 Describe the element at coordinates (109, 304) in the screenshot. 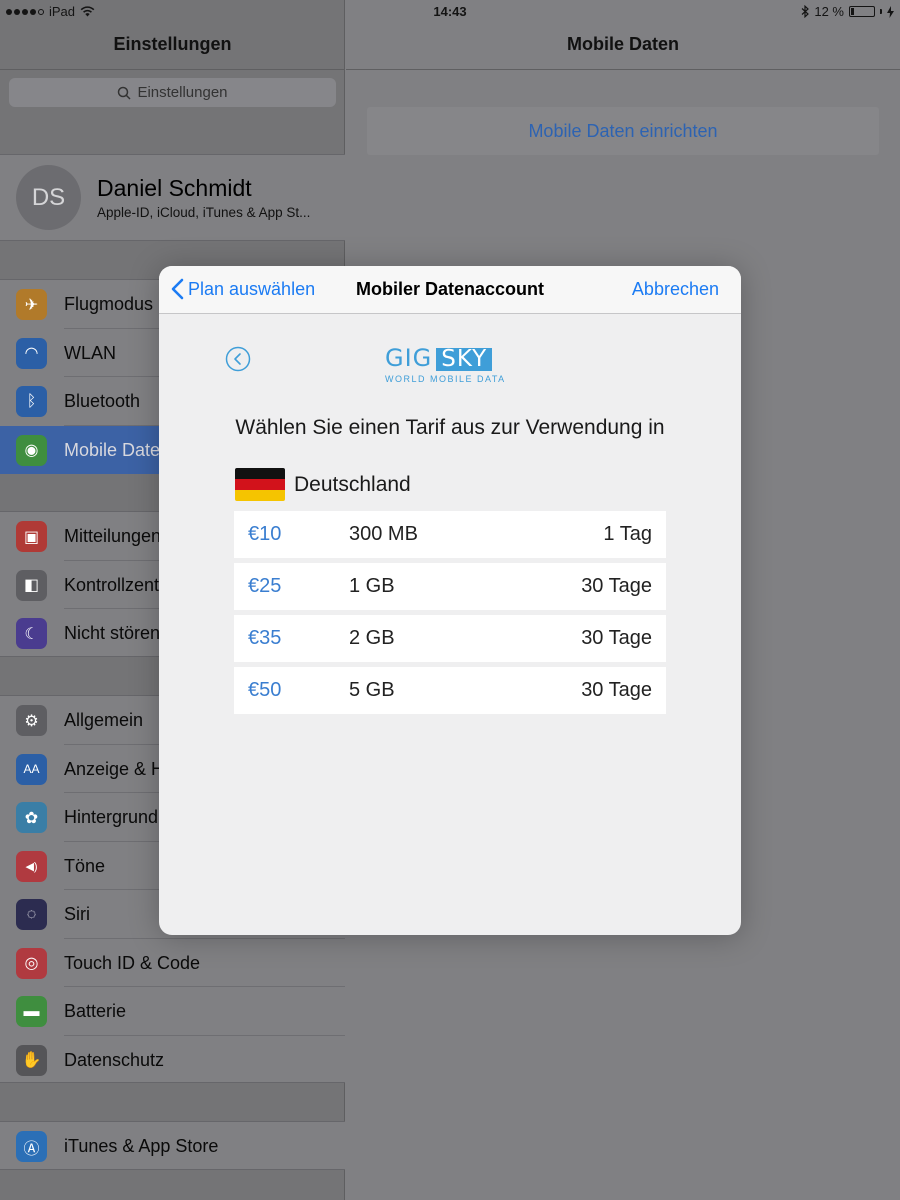

I see `sidebar-item-label: Flugmodus` at that location.